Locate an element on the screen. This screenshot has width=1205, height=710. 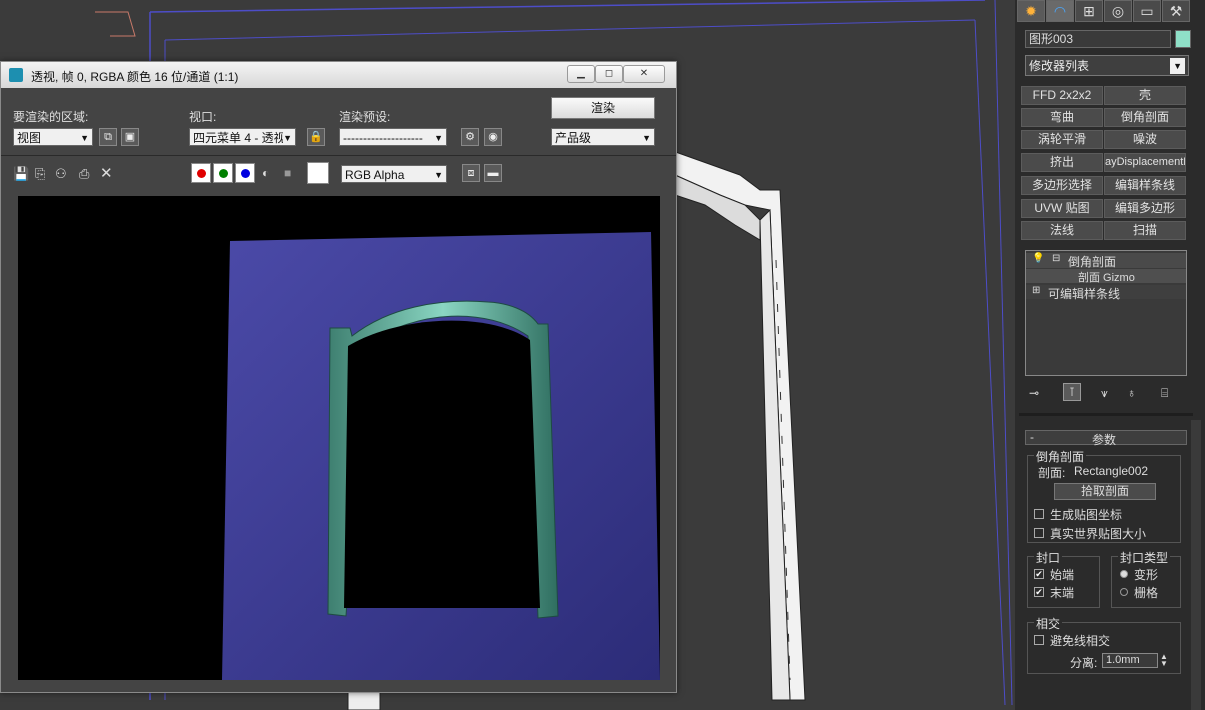
modify-tab: ◠ is located at coordinates (1060, 11).